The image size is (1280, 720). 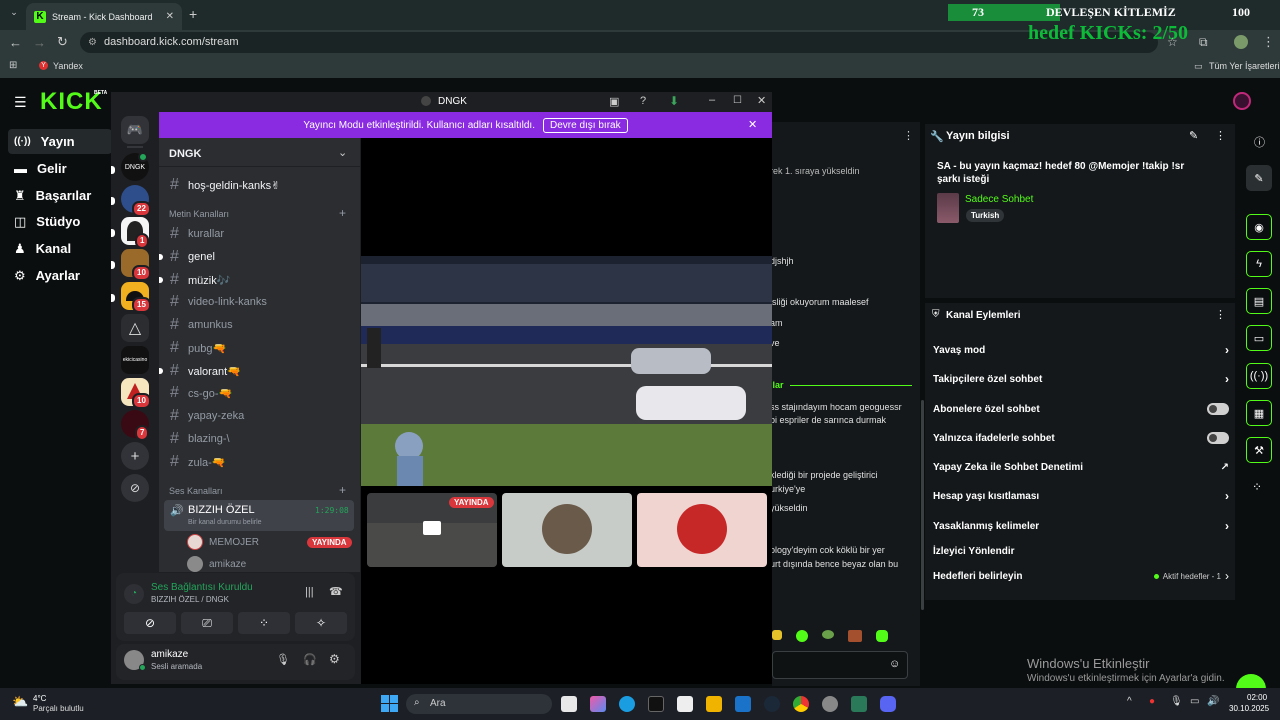 I want to click on more-tools-icon: ⁘, so click(x=1257, y=487).